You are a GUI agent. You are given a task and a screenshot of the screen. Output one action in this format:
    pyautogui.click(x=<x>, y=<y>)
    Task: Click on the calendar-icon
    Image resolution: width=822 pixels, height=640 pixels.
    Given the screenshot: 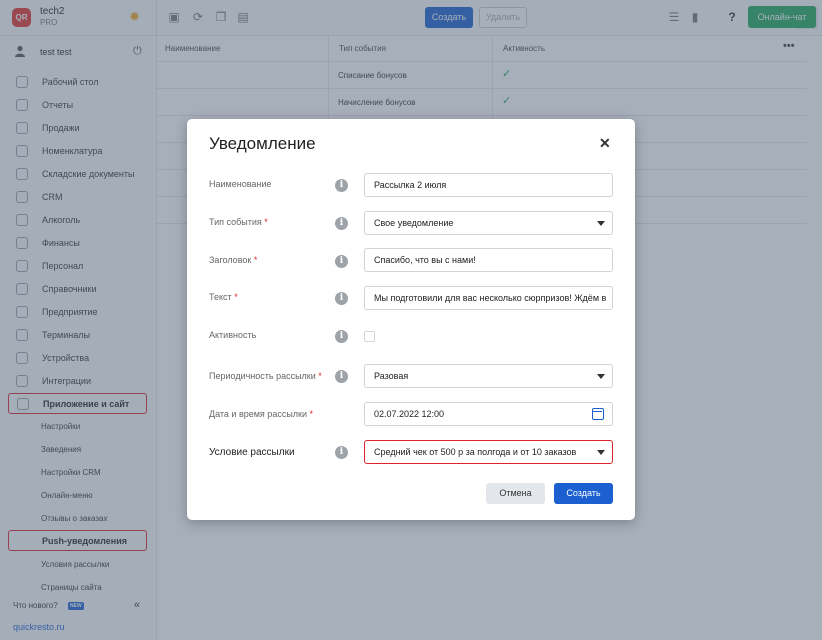 What is the action you would take?
    pyautogui.click(x=598, y=414)
    